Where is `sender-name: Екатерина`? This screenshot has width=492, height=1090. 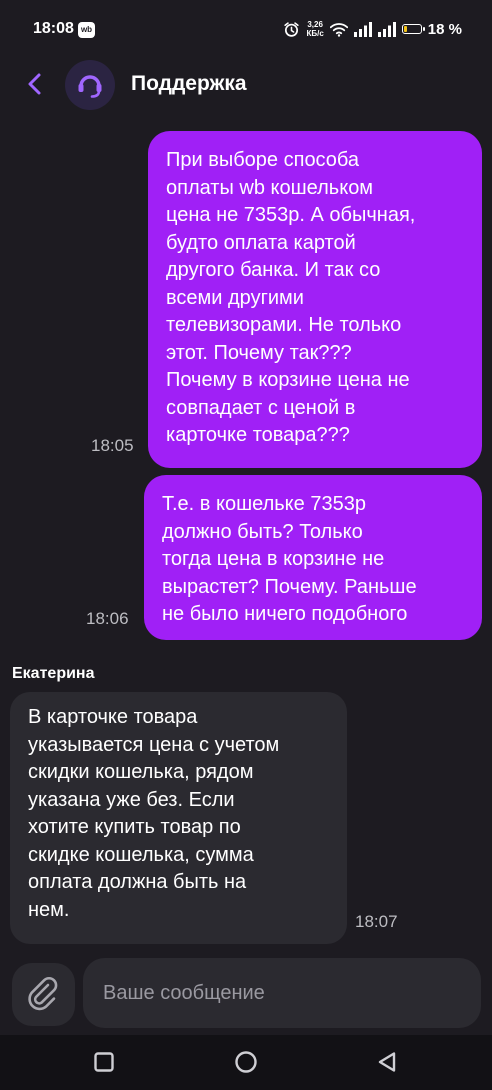
sender-name: Екатерина is located at coordinates (53, 673).